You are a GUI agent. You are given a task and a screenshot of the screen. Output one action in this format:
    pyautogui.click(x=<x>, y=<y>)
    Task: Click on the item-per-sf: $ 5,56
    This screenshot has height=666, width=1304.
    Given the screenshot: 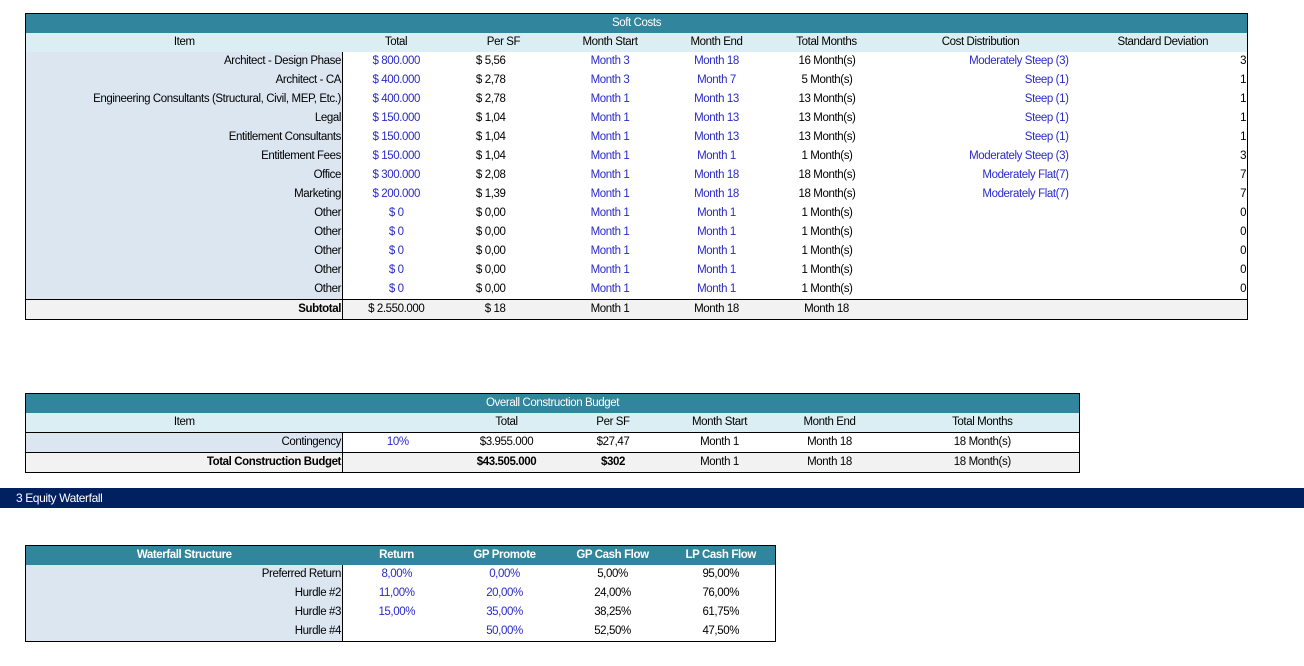 What is the action you would take?
    pyautogui.click(x=504, y=61)
    